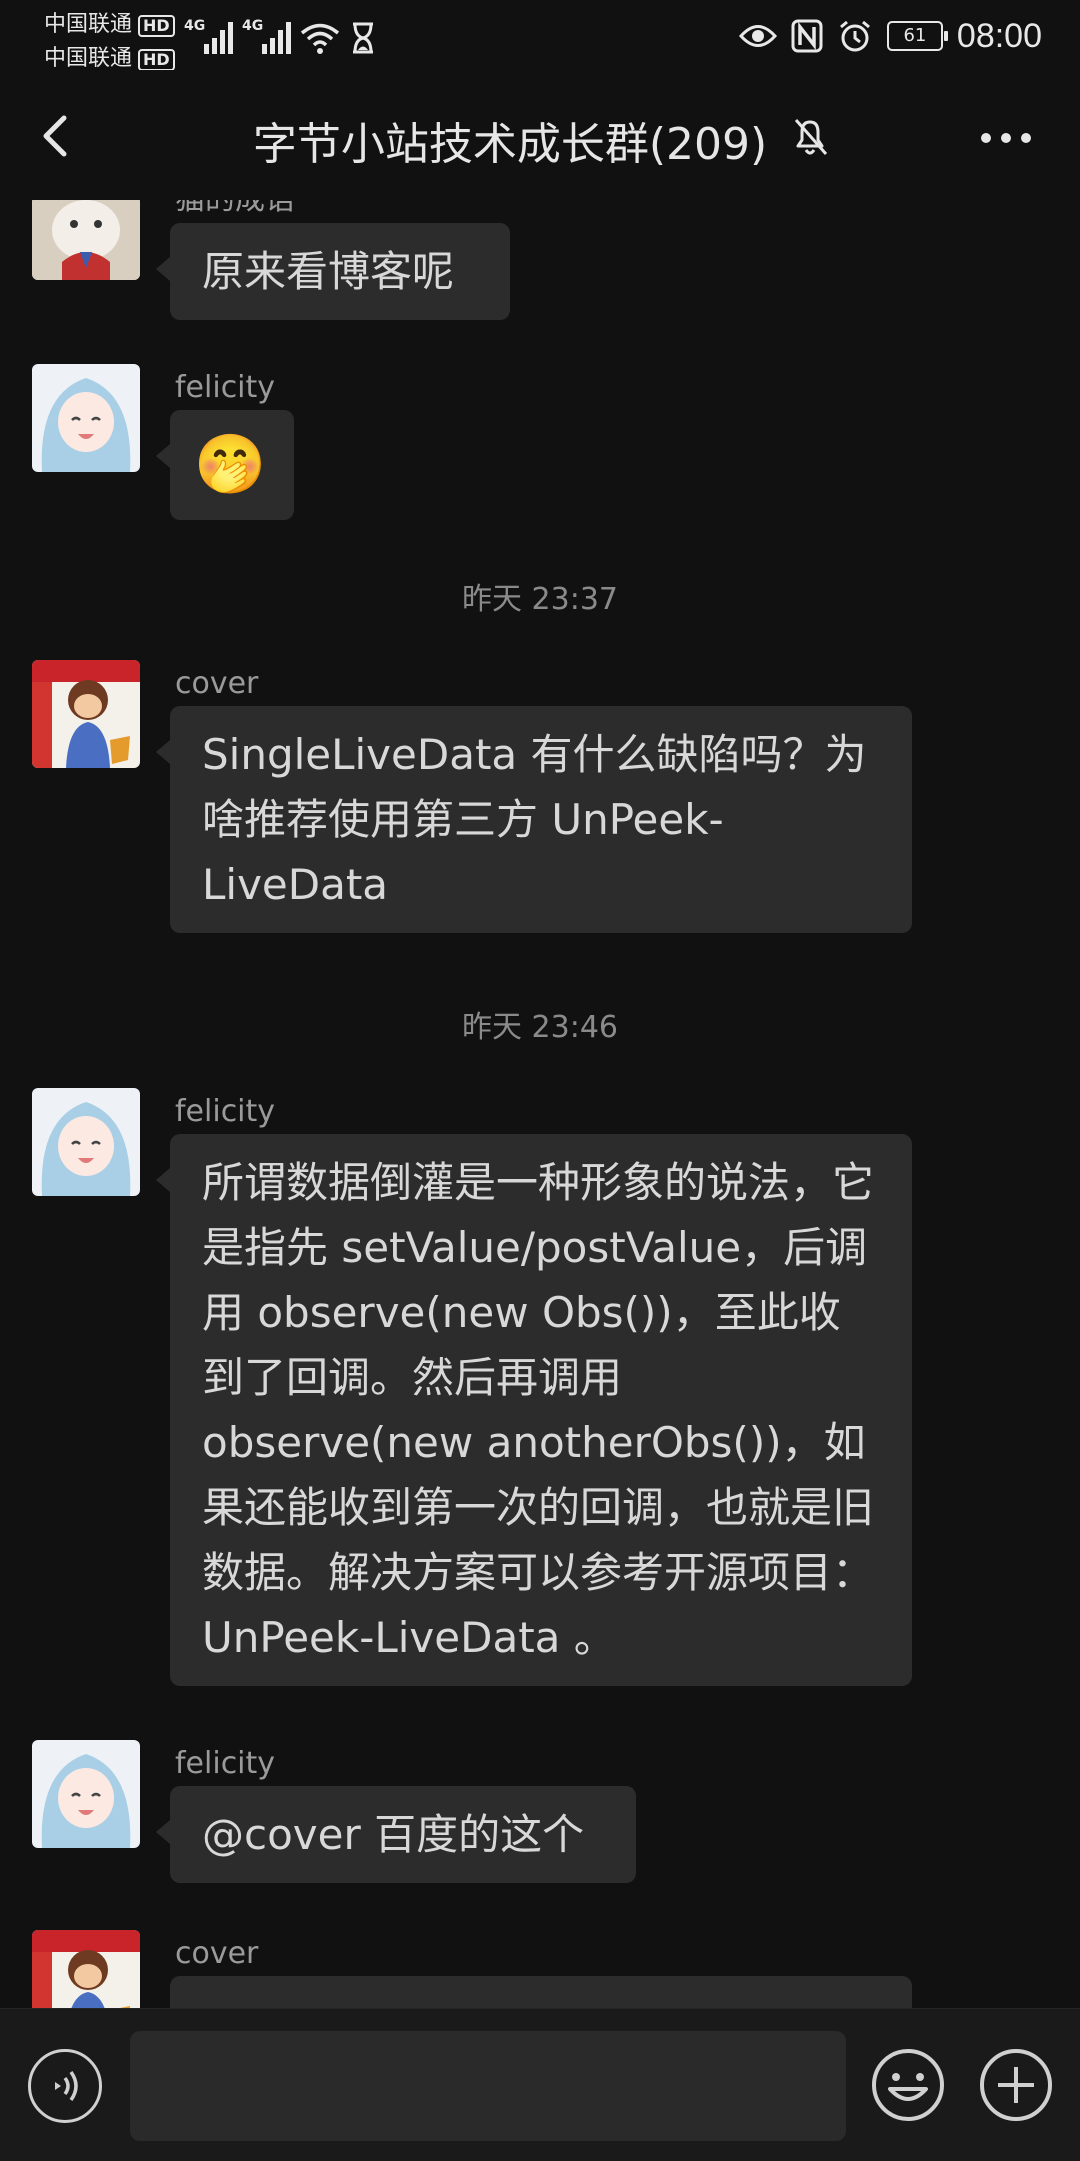  I want to click on hourglass-icon, so click(363, 38).